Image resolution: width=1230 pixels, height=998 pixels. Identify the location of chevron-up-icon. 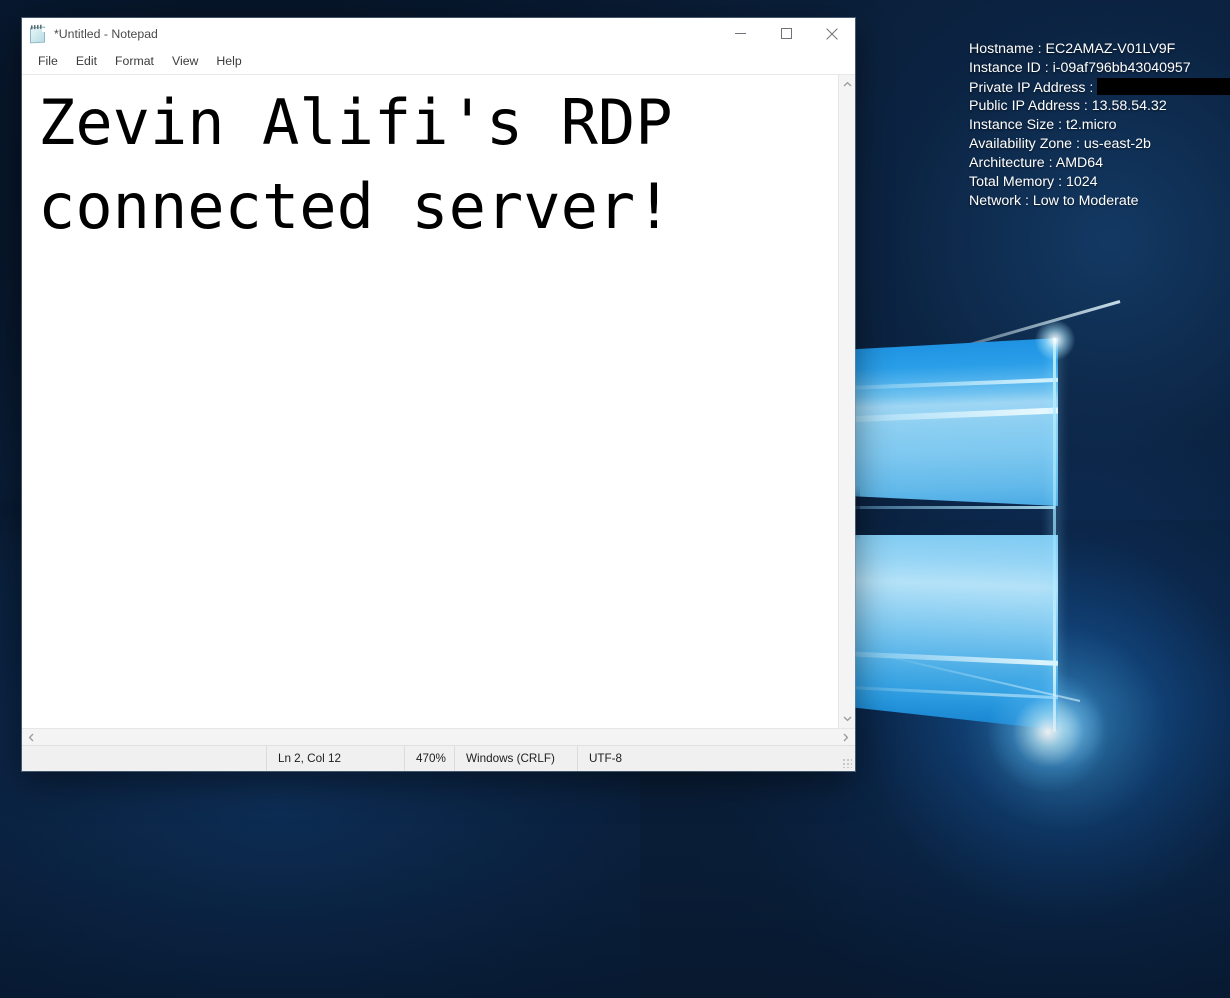
(847, 84).